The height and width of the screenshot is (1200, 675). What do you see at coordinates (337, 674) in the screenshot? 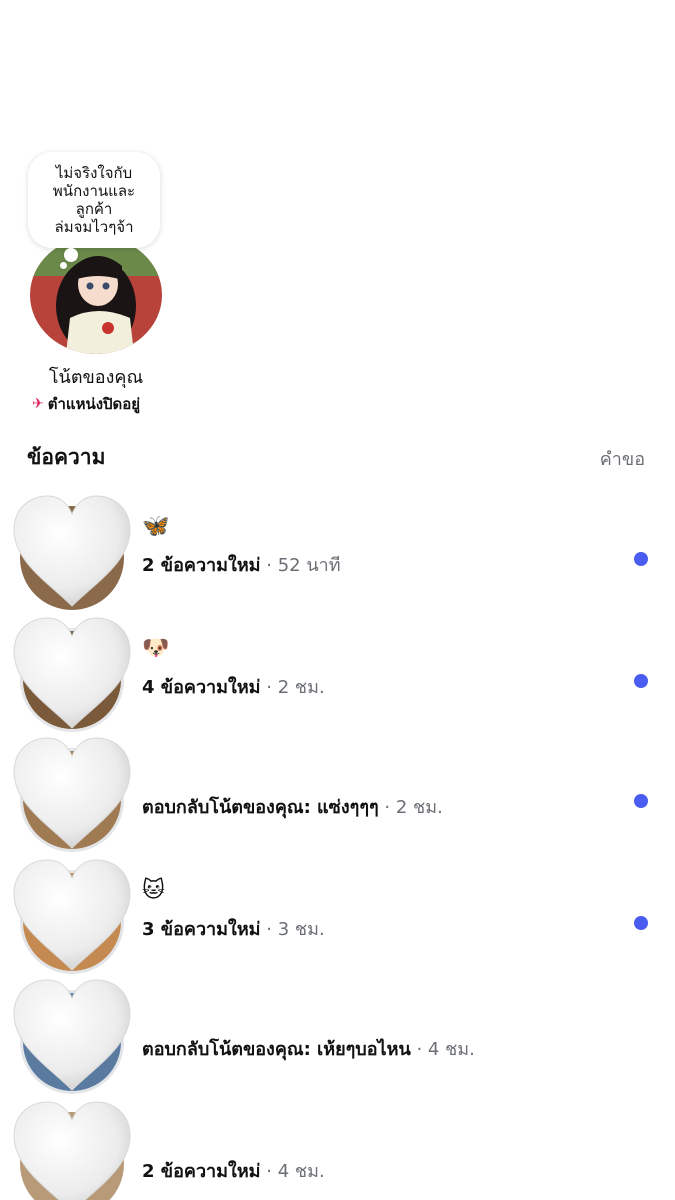
I see `thread-row: 🐶 4 ข้อความใหม่ · 2 ชม.` at bounding box center [337, 674].